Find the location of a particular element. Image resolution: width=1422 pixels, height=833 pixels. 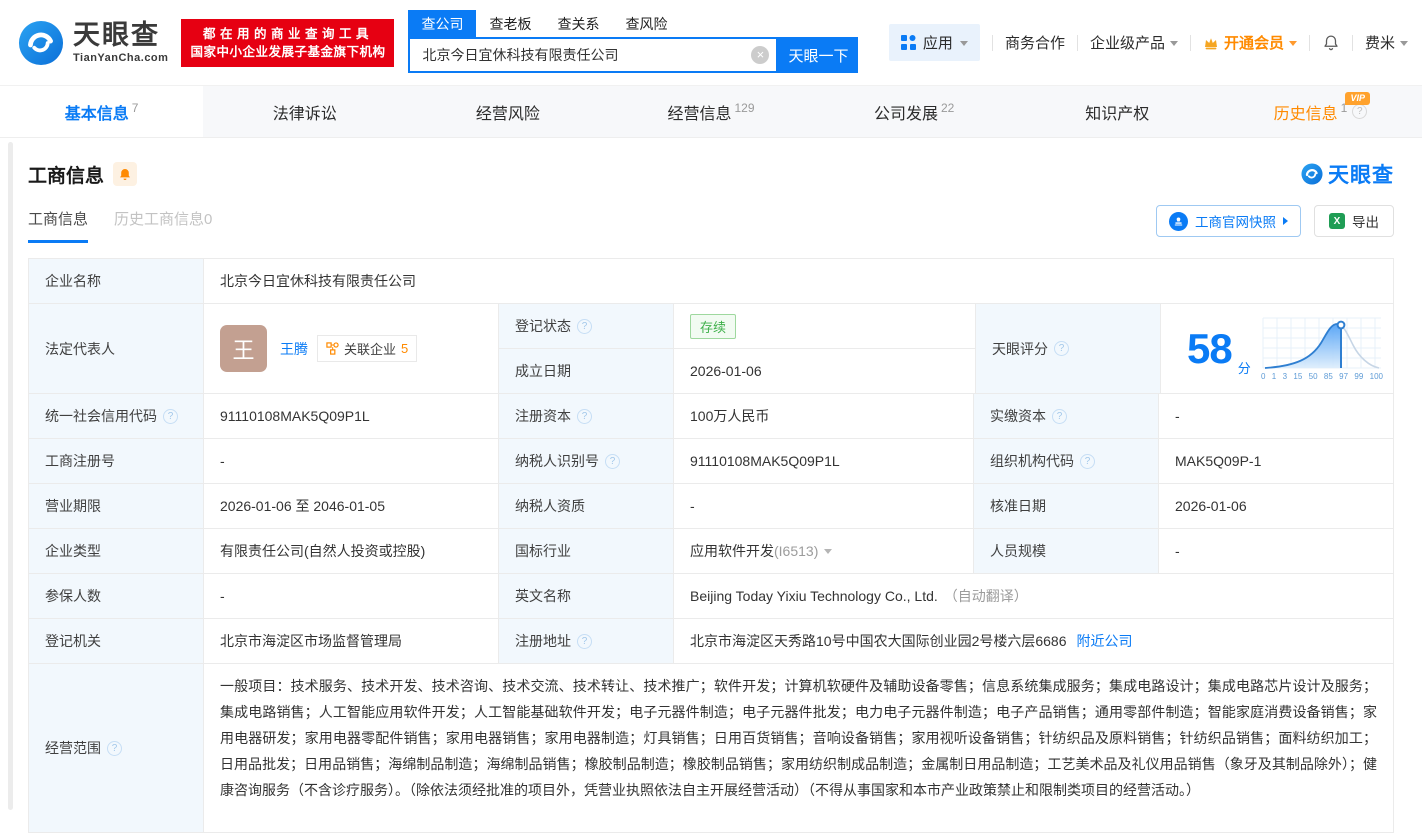

user-account-menu: 费米 is located at coordinates (1386, 42).